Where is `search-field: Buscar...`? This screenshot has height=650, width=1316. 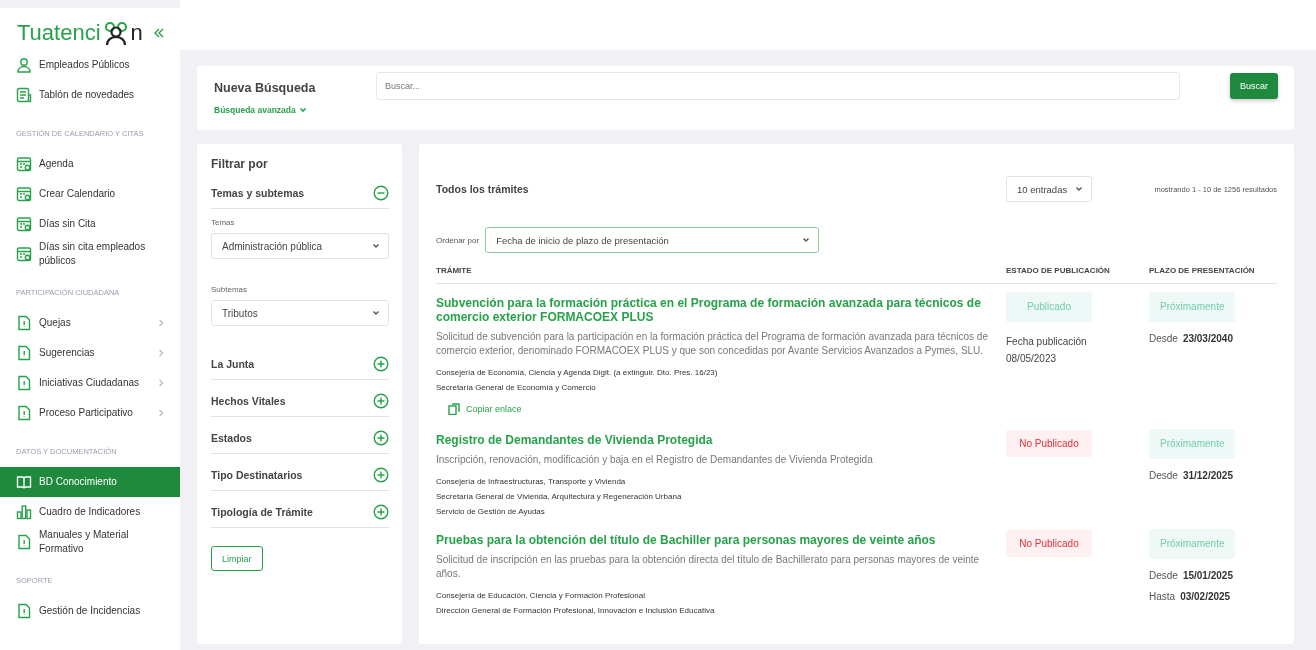
search-field: Buscar... is located at coordinates (778, 86).